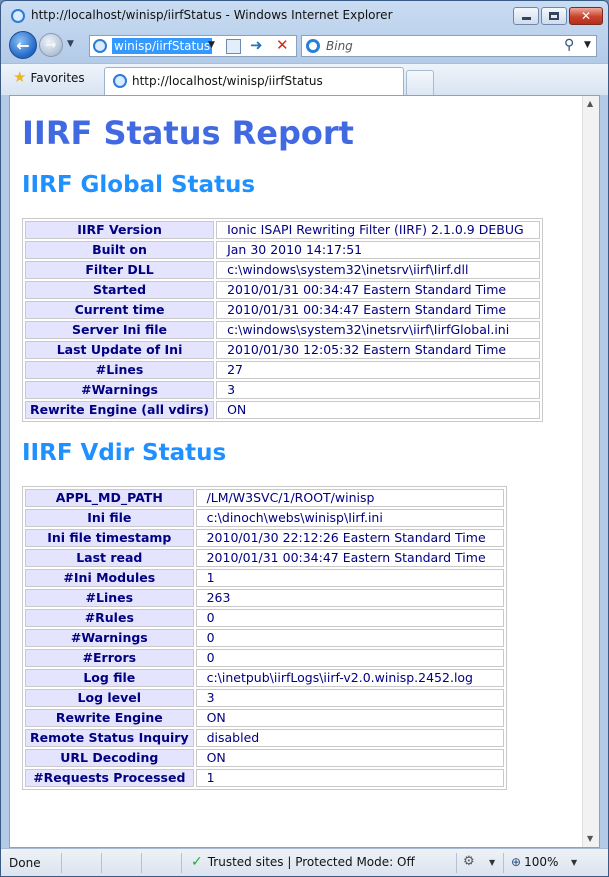 The image size is (609, 877). What do you see at coordinates (264, 598) in the screenshot?
I see `status-row: #Lines 263` at bounding box center [264, 598].